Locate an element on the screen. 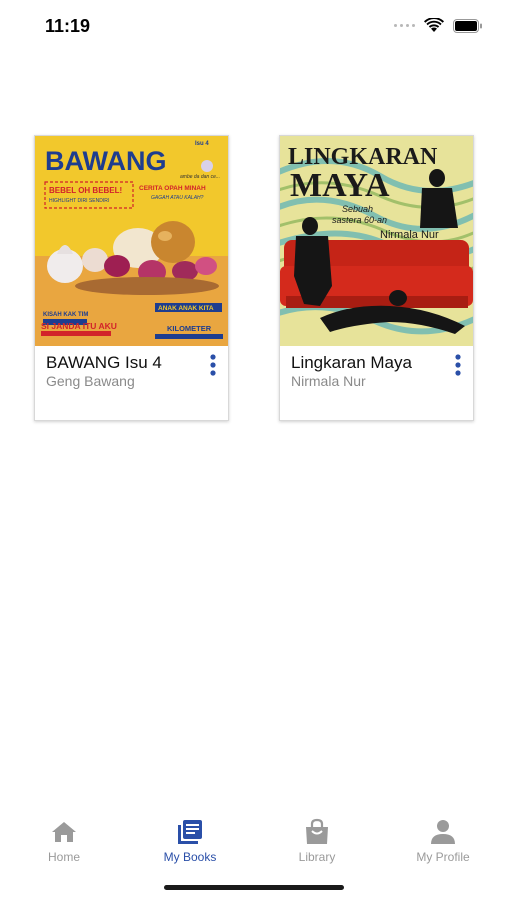 This screenshot has width=507, height=900. cover-headline-2: CERITA OPAH MINAH is located at coordinates (172, 188).